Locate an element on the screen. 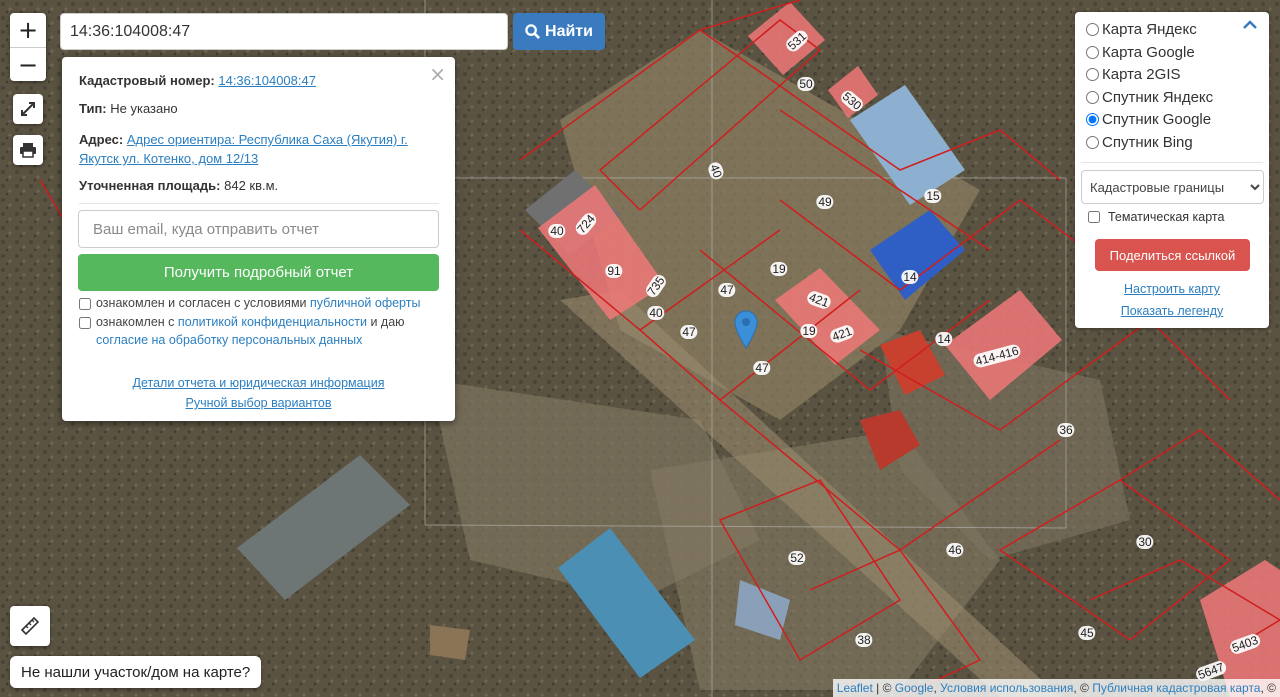  thematic-map-label: Тематическая карта is located at coordinates (1166, 217).